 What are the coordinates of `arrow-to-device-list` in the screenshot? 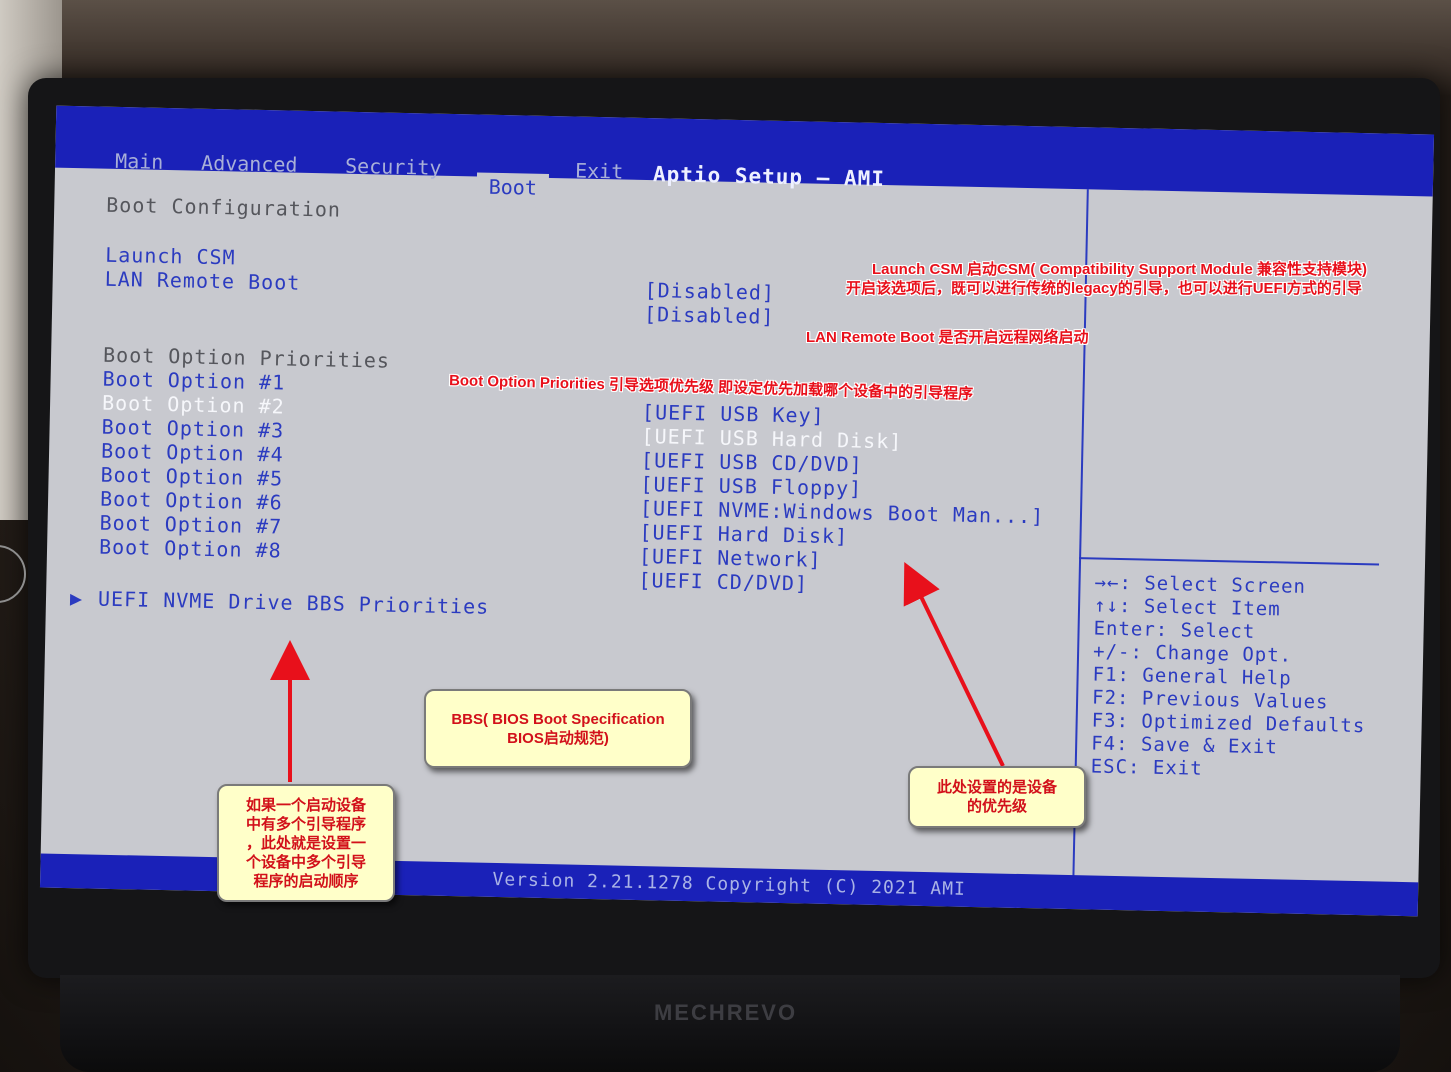 It's located at (954, 664).